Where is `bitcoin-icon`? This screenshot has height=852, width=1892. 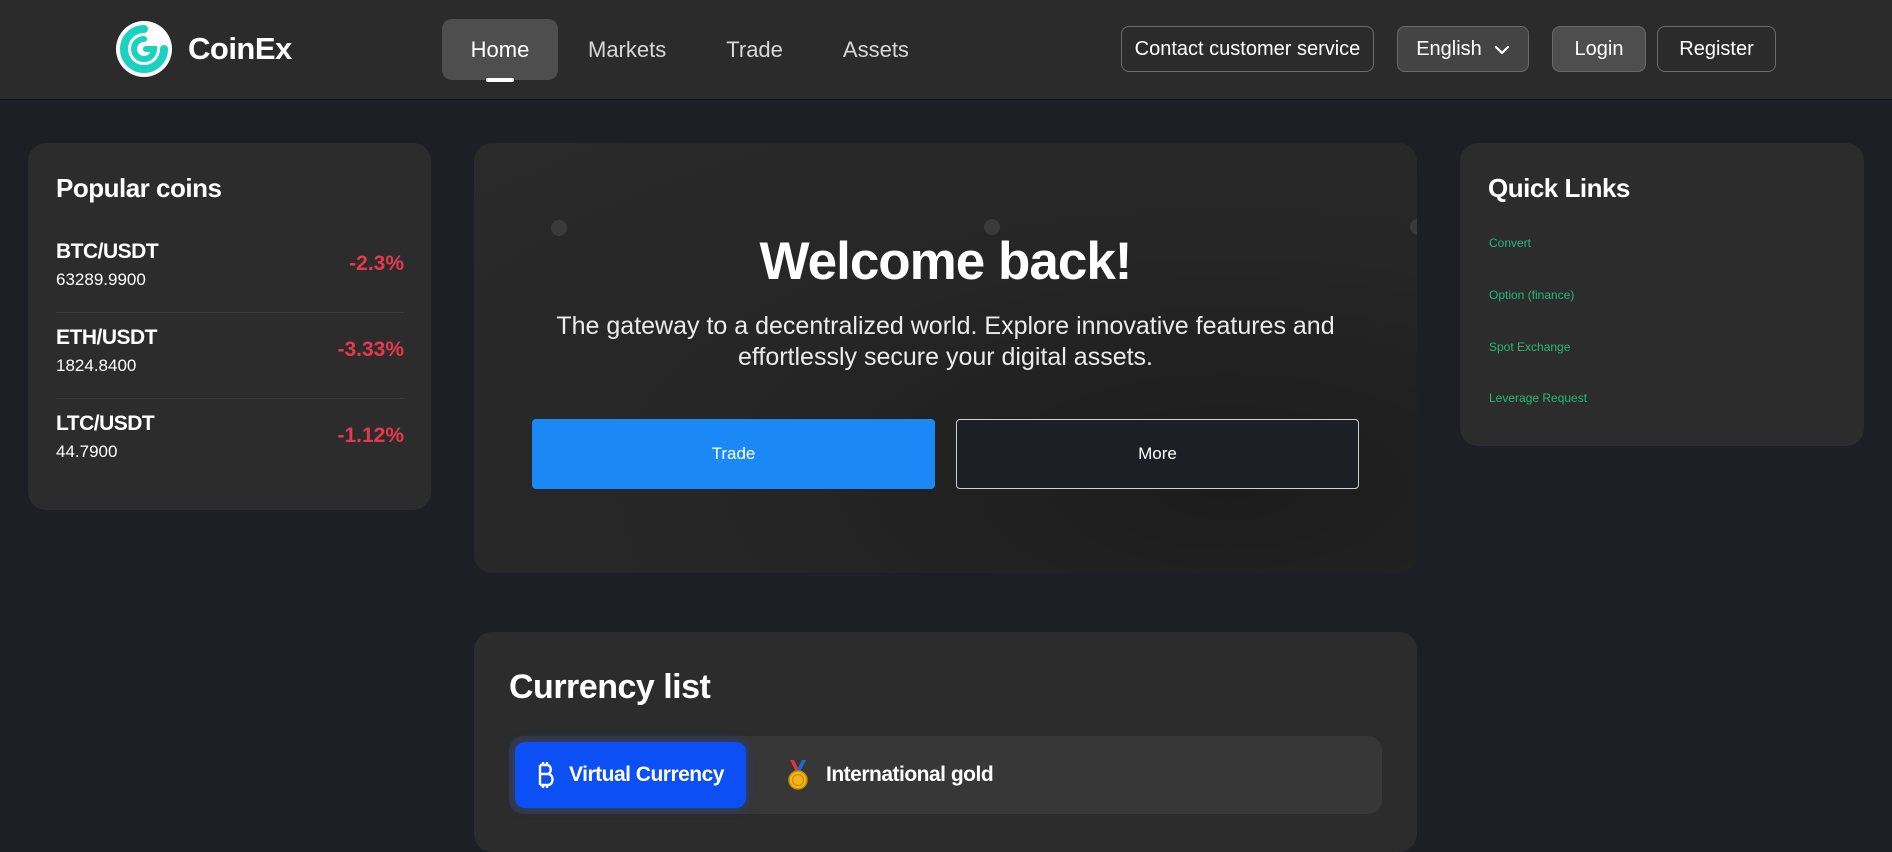 bitcoin-icon is located at coordinates (546, 775).